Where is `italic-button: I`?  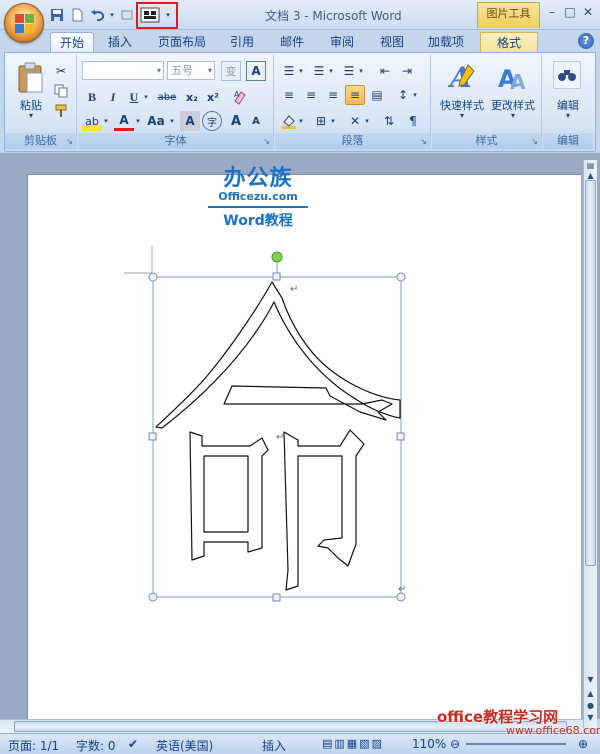
italic-button: I is located at coordinates (113, 97).